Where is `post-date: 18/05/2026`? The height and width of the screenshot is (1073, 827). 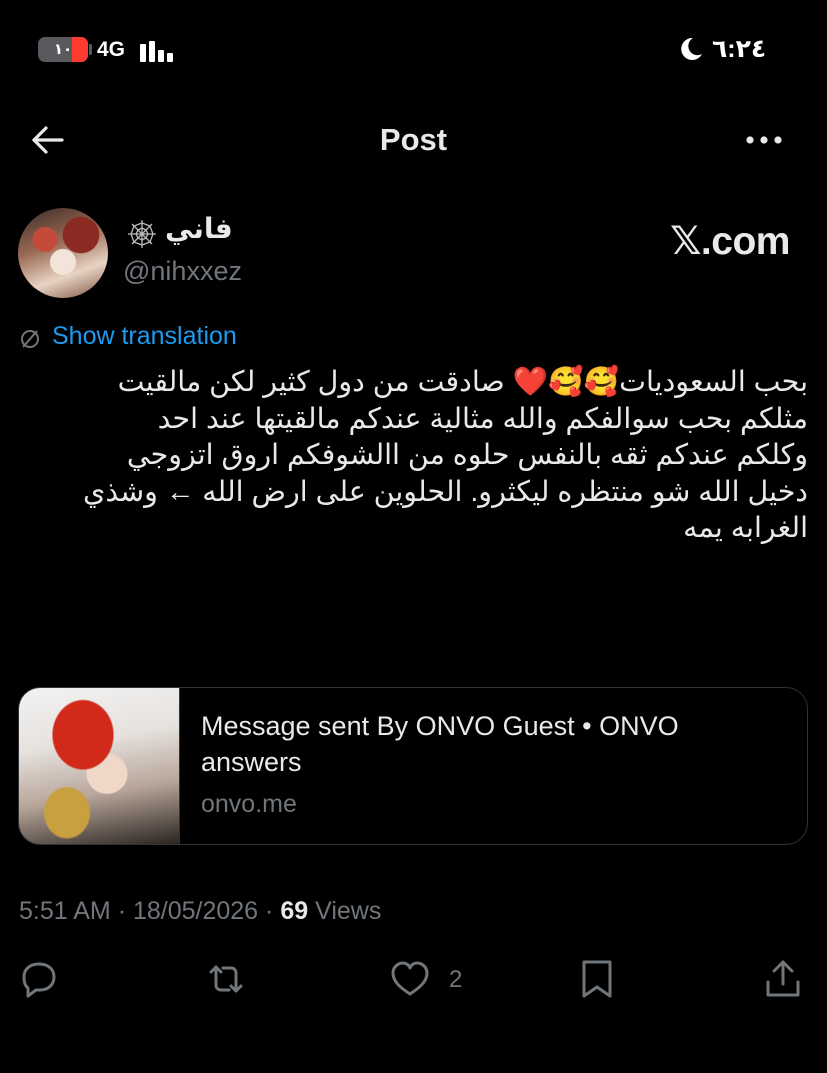
post-date: 18/05/2026 is located at coordinates (195, 911).